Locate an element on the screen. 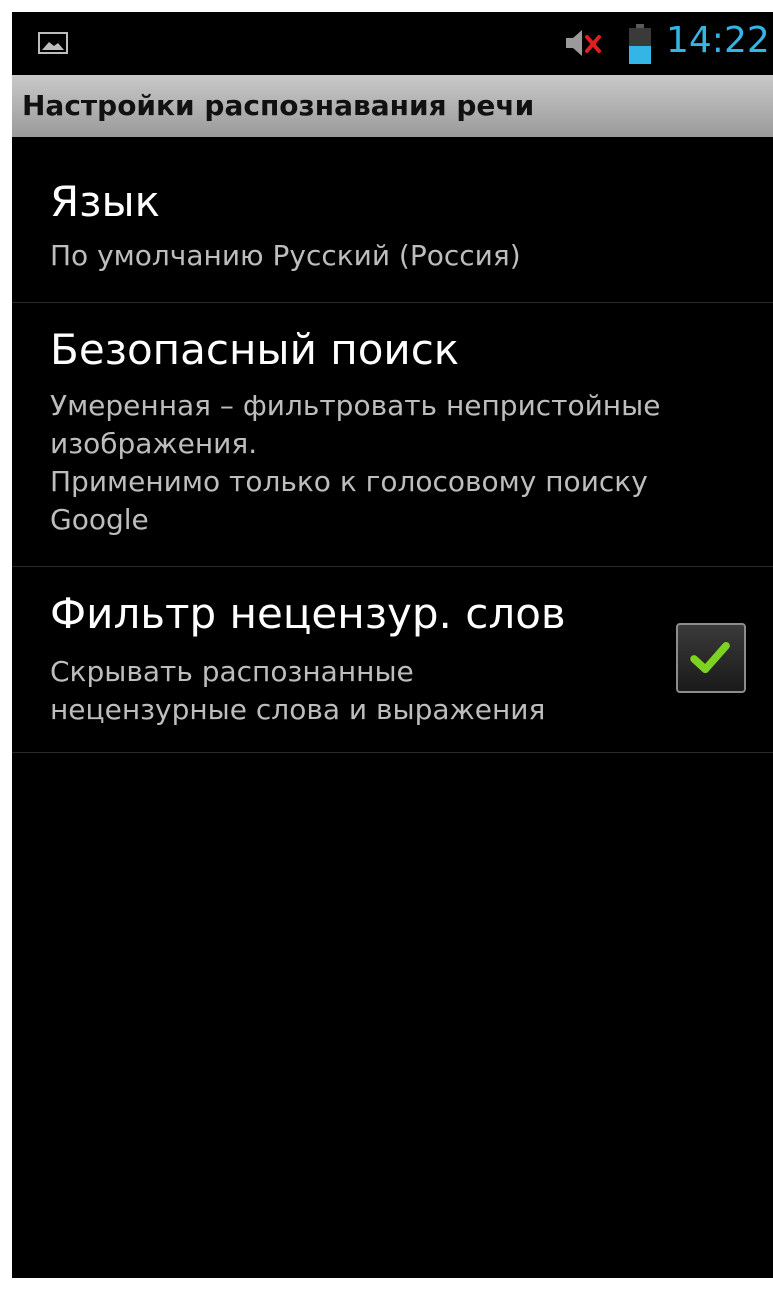  status-bar: 14:22 is located at coordinates (392, 43).